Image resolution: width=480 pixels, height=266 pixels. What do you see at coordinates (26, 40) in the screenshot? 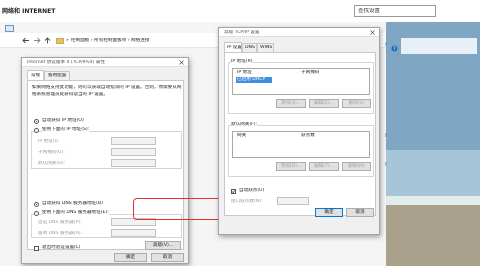
I see `back-arrow-icon` at bounding box center [26, 40].